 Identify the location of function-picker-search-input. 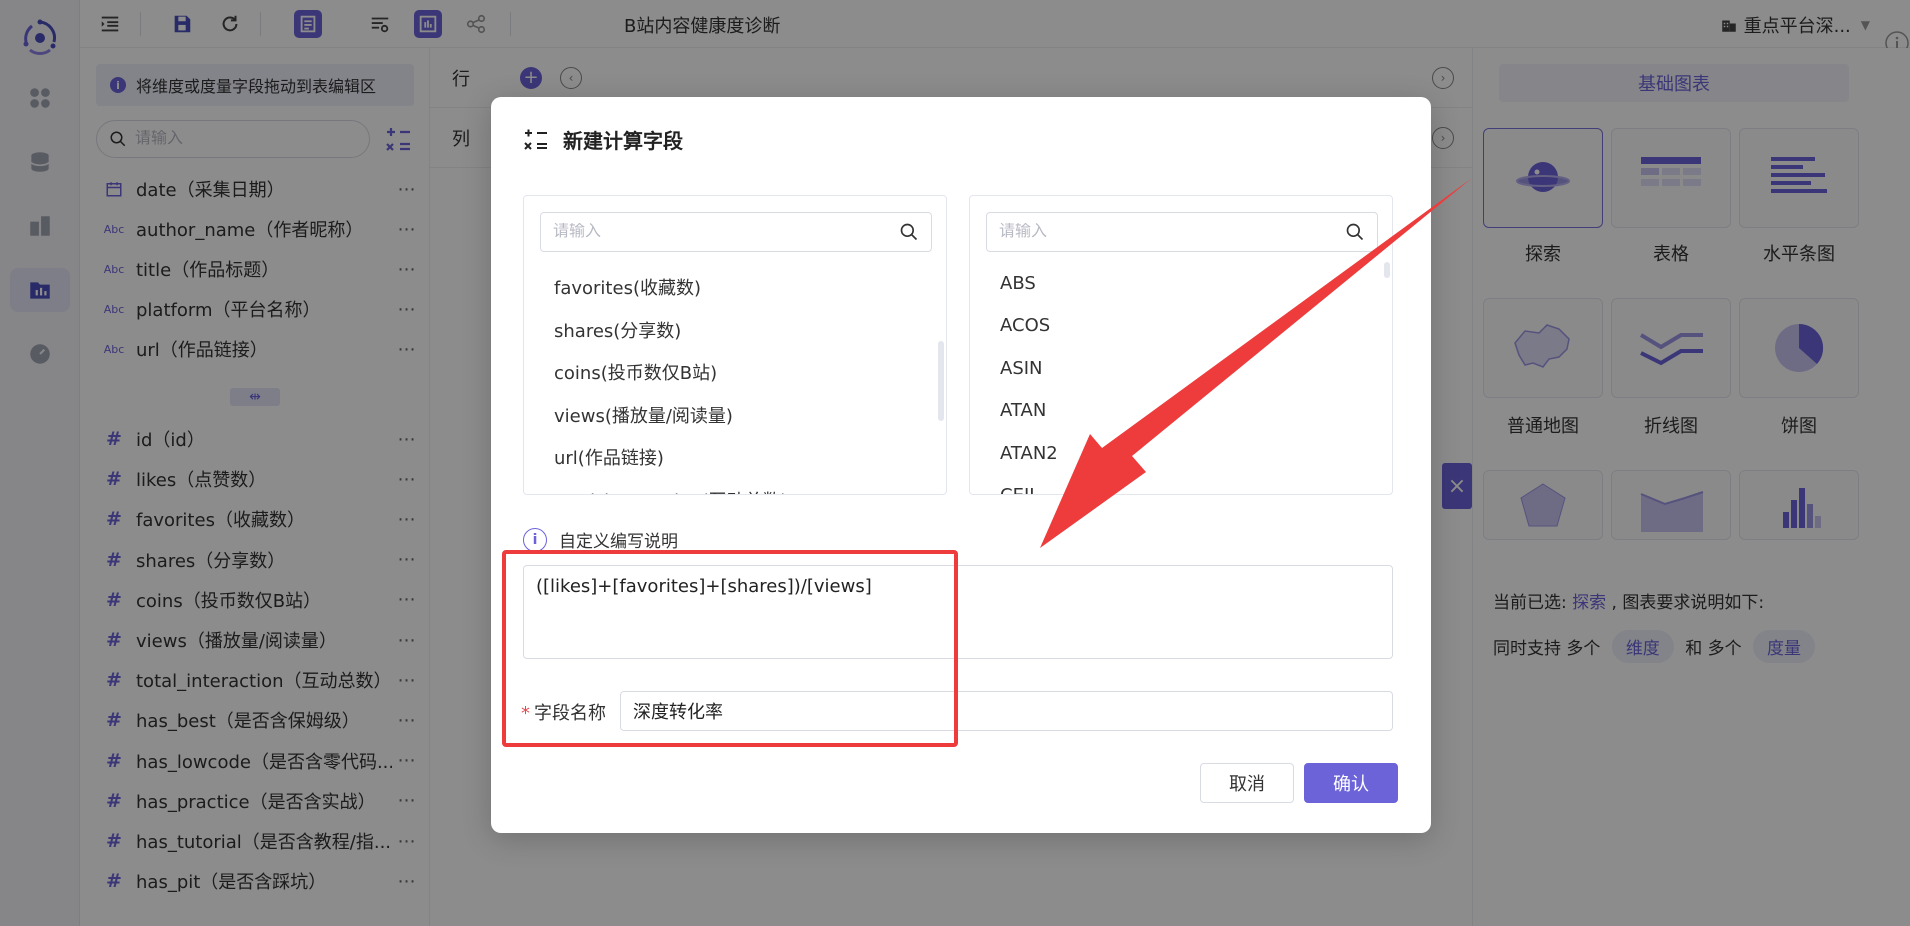
(1172, 232).